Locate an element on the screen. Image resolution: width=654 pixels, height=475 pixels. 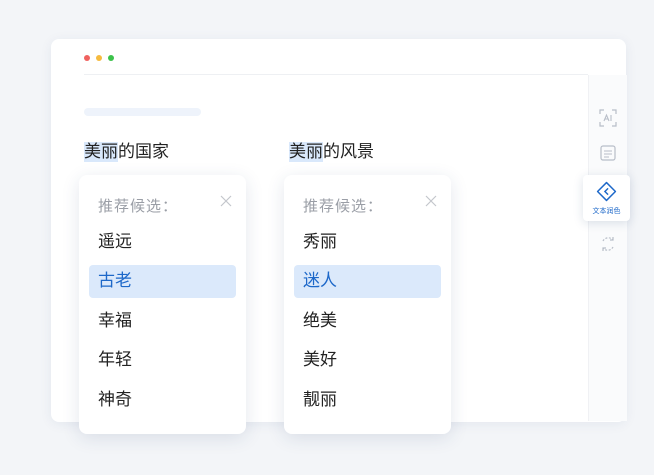
minimize-window-dot is located at coordinates (99, 58).